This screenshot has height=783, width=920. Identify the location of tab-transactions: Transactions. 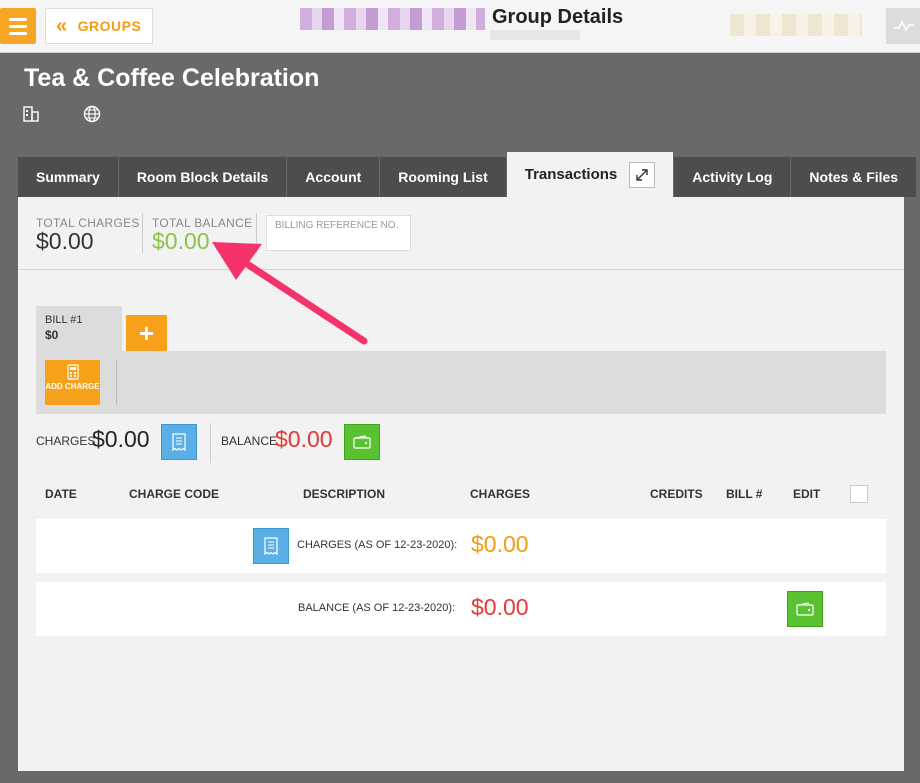
(590, 174).